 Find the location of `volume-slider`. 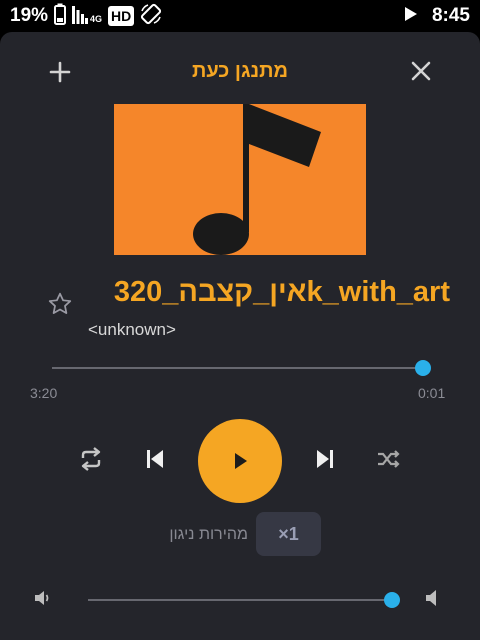

volume-slider is located at coordinates (244, 600).